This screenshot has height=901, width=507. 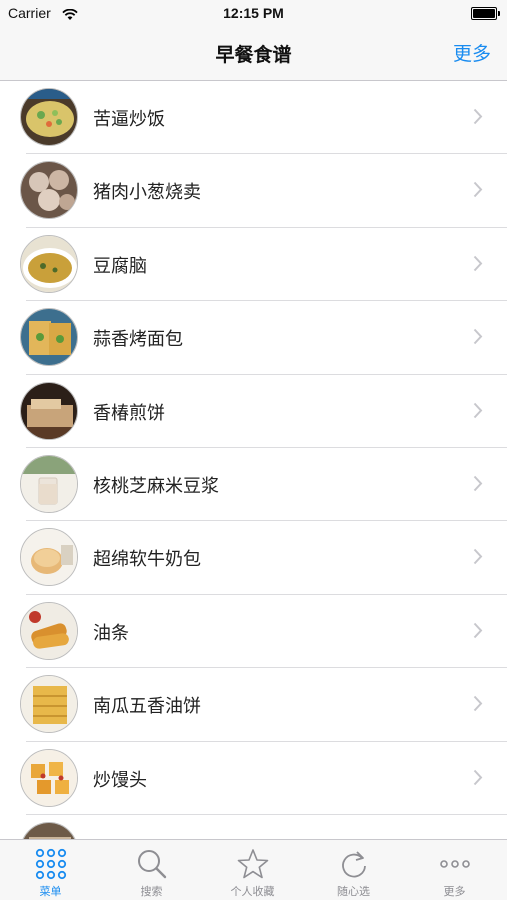 I want to click on tab-more: 更多, so click(x=454, y=870).